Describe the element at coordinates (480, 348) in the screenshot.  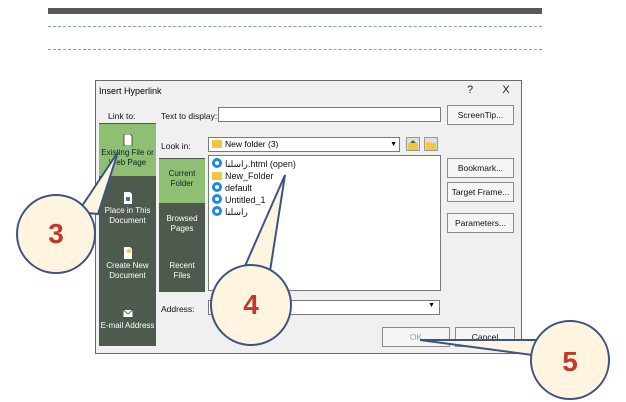
I see `callout-5-pointer` at that location.